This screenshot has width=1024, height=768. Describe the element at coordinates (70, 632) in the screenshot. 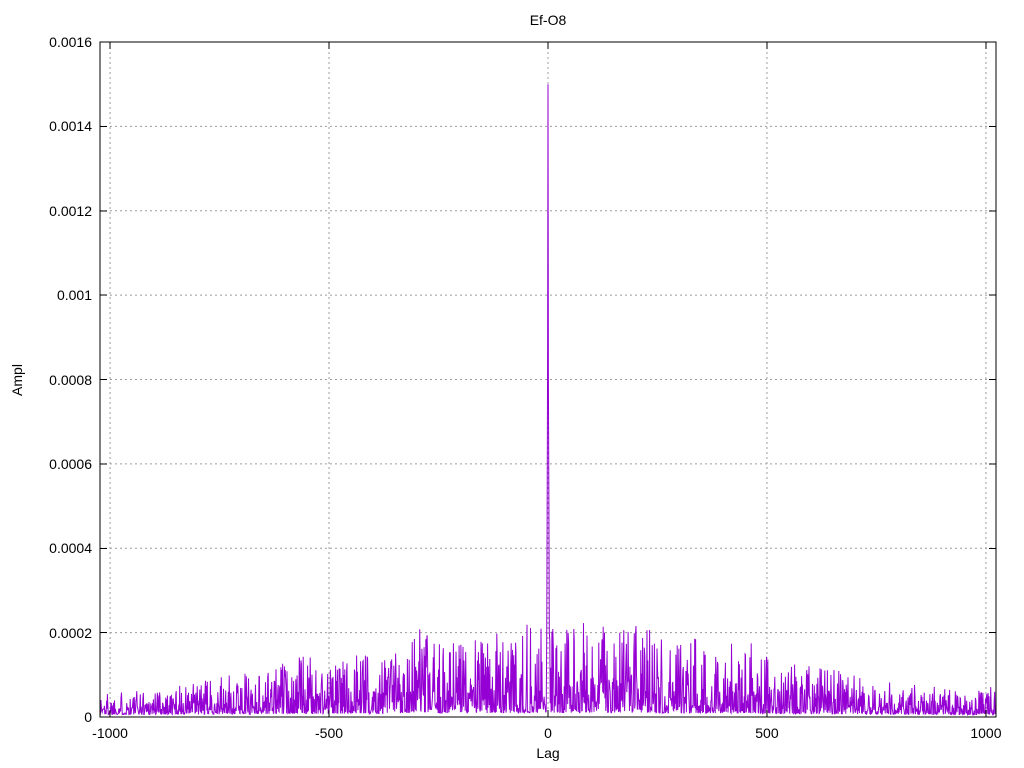

I see `y-tick-label: 0.0002` at that location.